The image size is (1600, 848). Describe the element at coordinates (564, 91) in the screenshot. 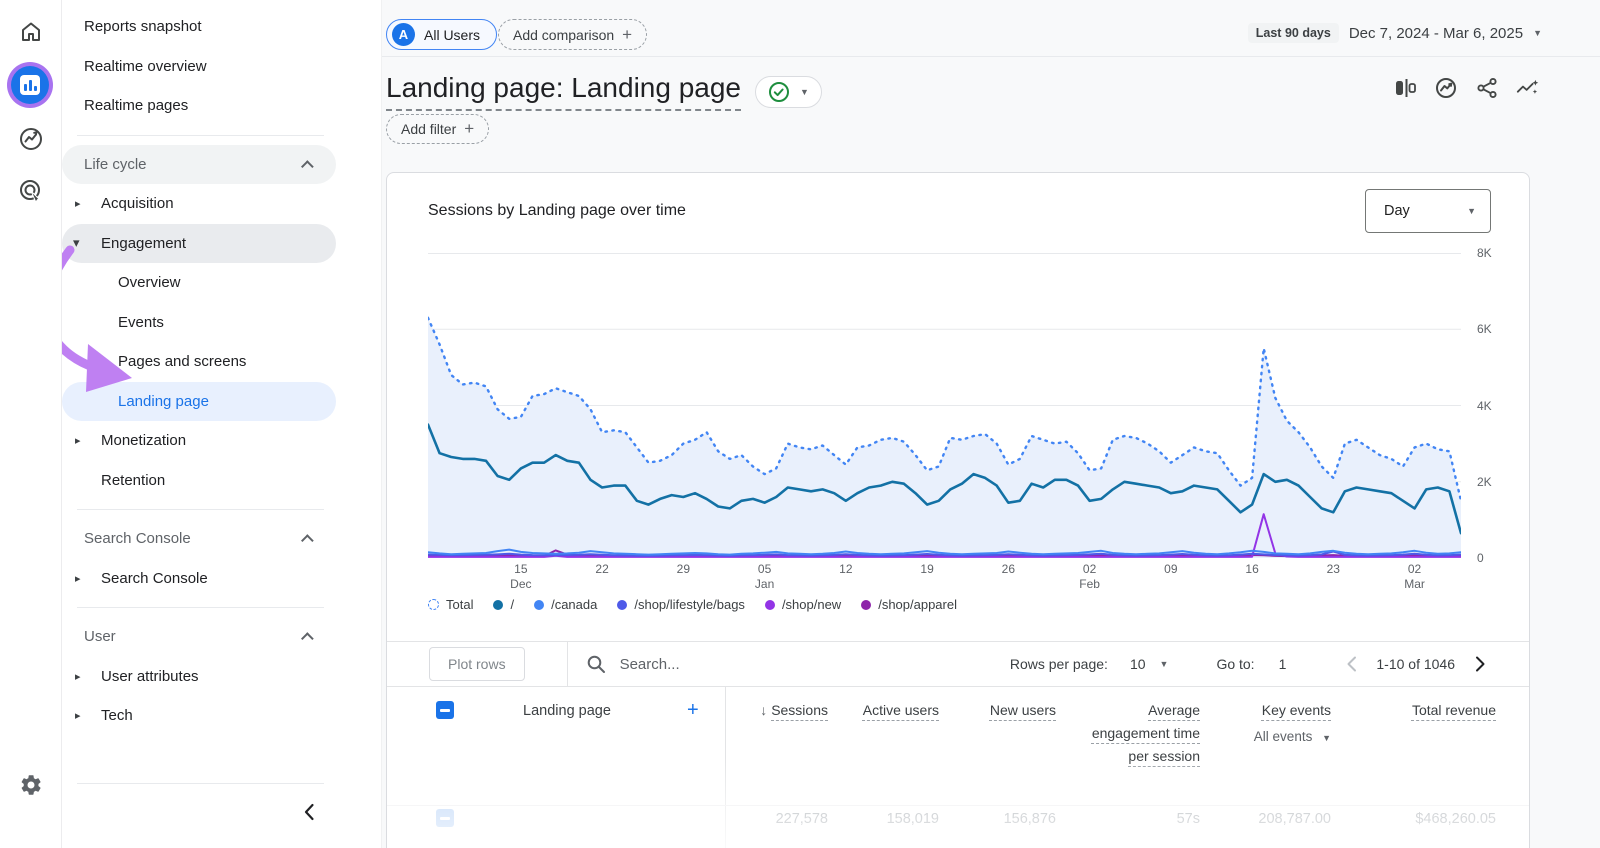

I see `page-title: Landing page` at that location.